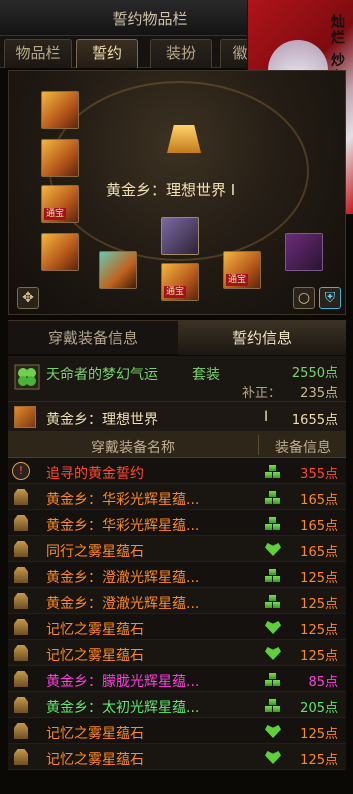 Image resolution: width=353 pixels, height=794 pixels. What do you see at coordinates (319, 393) in the screenshot?
I see `correction-points: 235点` at bounding box center [319, 393].